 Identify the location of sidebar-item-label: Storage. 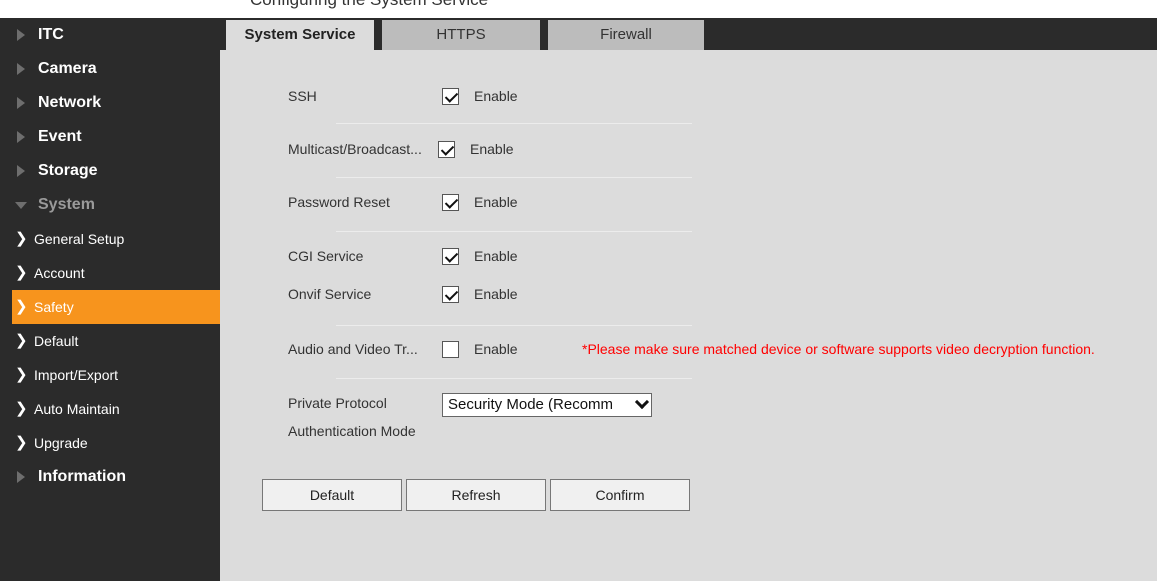
(68, 170).